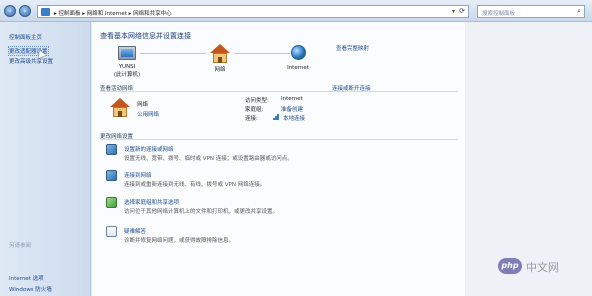 Image resolution: width=592 pixels, height=296 pixels. What do you see at coordinates (542, 267) in the screenshot?
I see `watermark-text: 中文网` at bounding box center [542, 267].